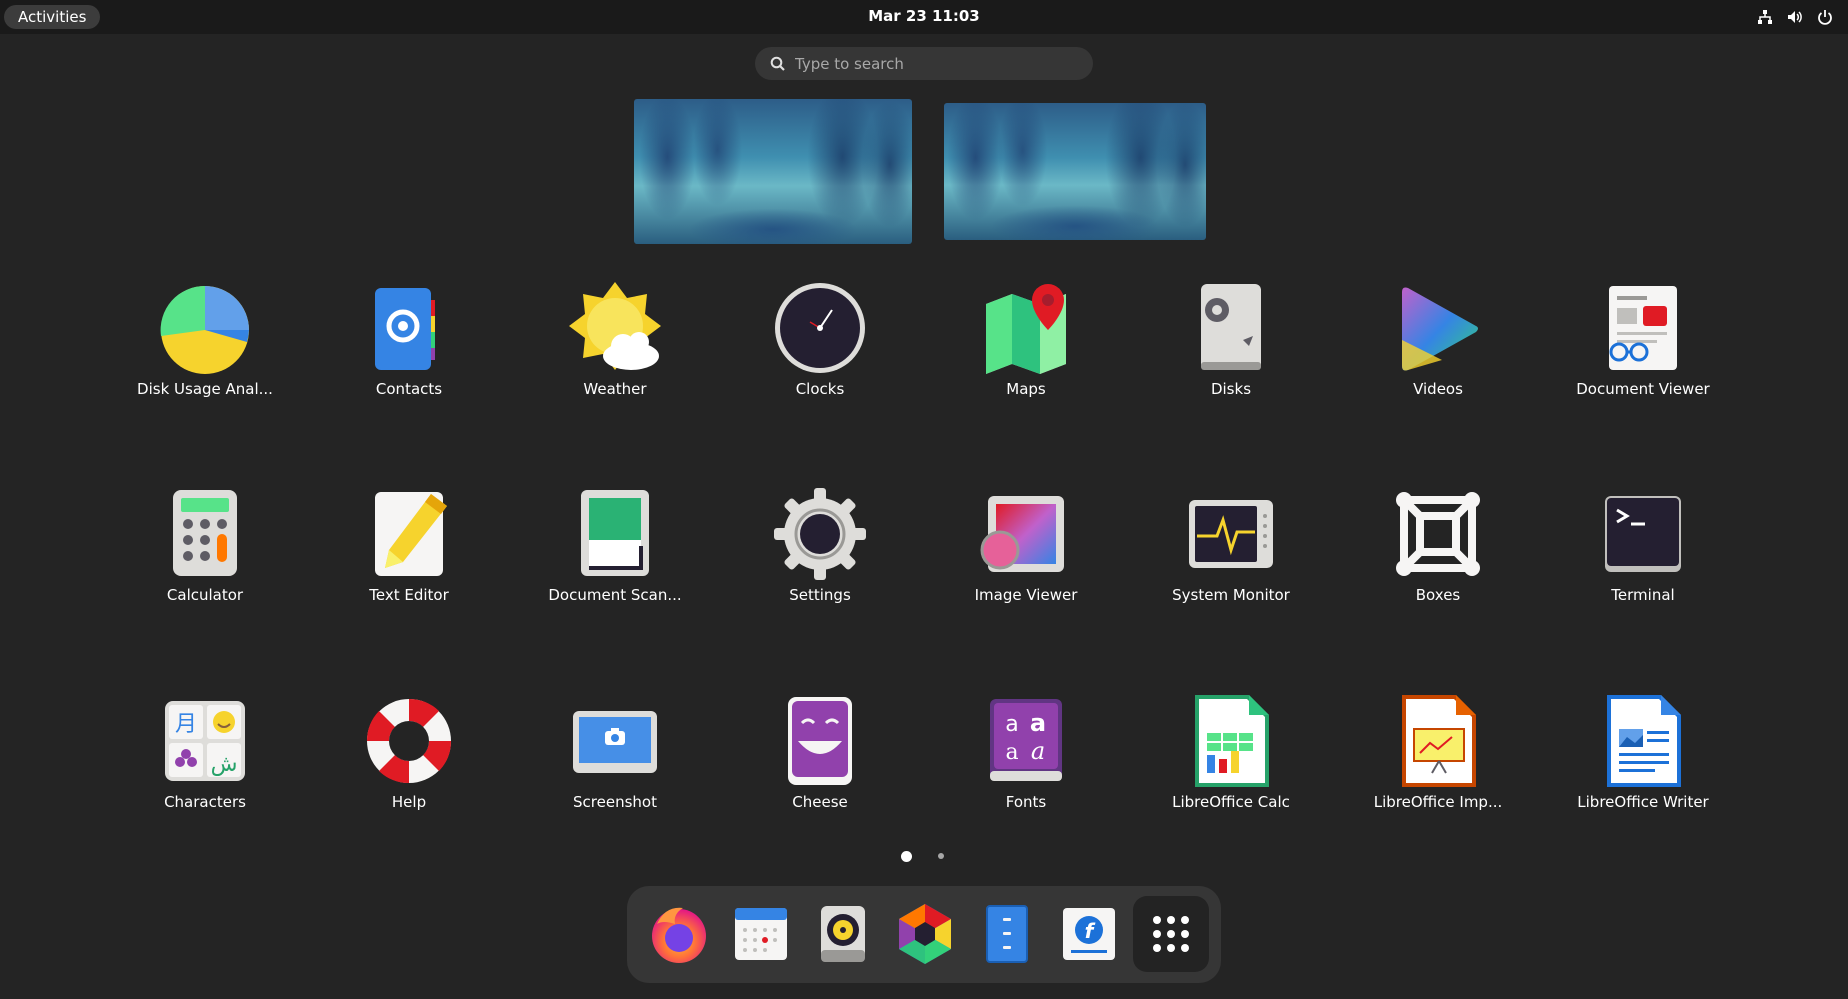 Image resolution: width=1848 pixels, height=999 pixels. I want to click on firefox-icon, so click(679, 935).